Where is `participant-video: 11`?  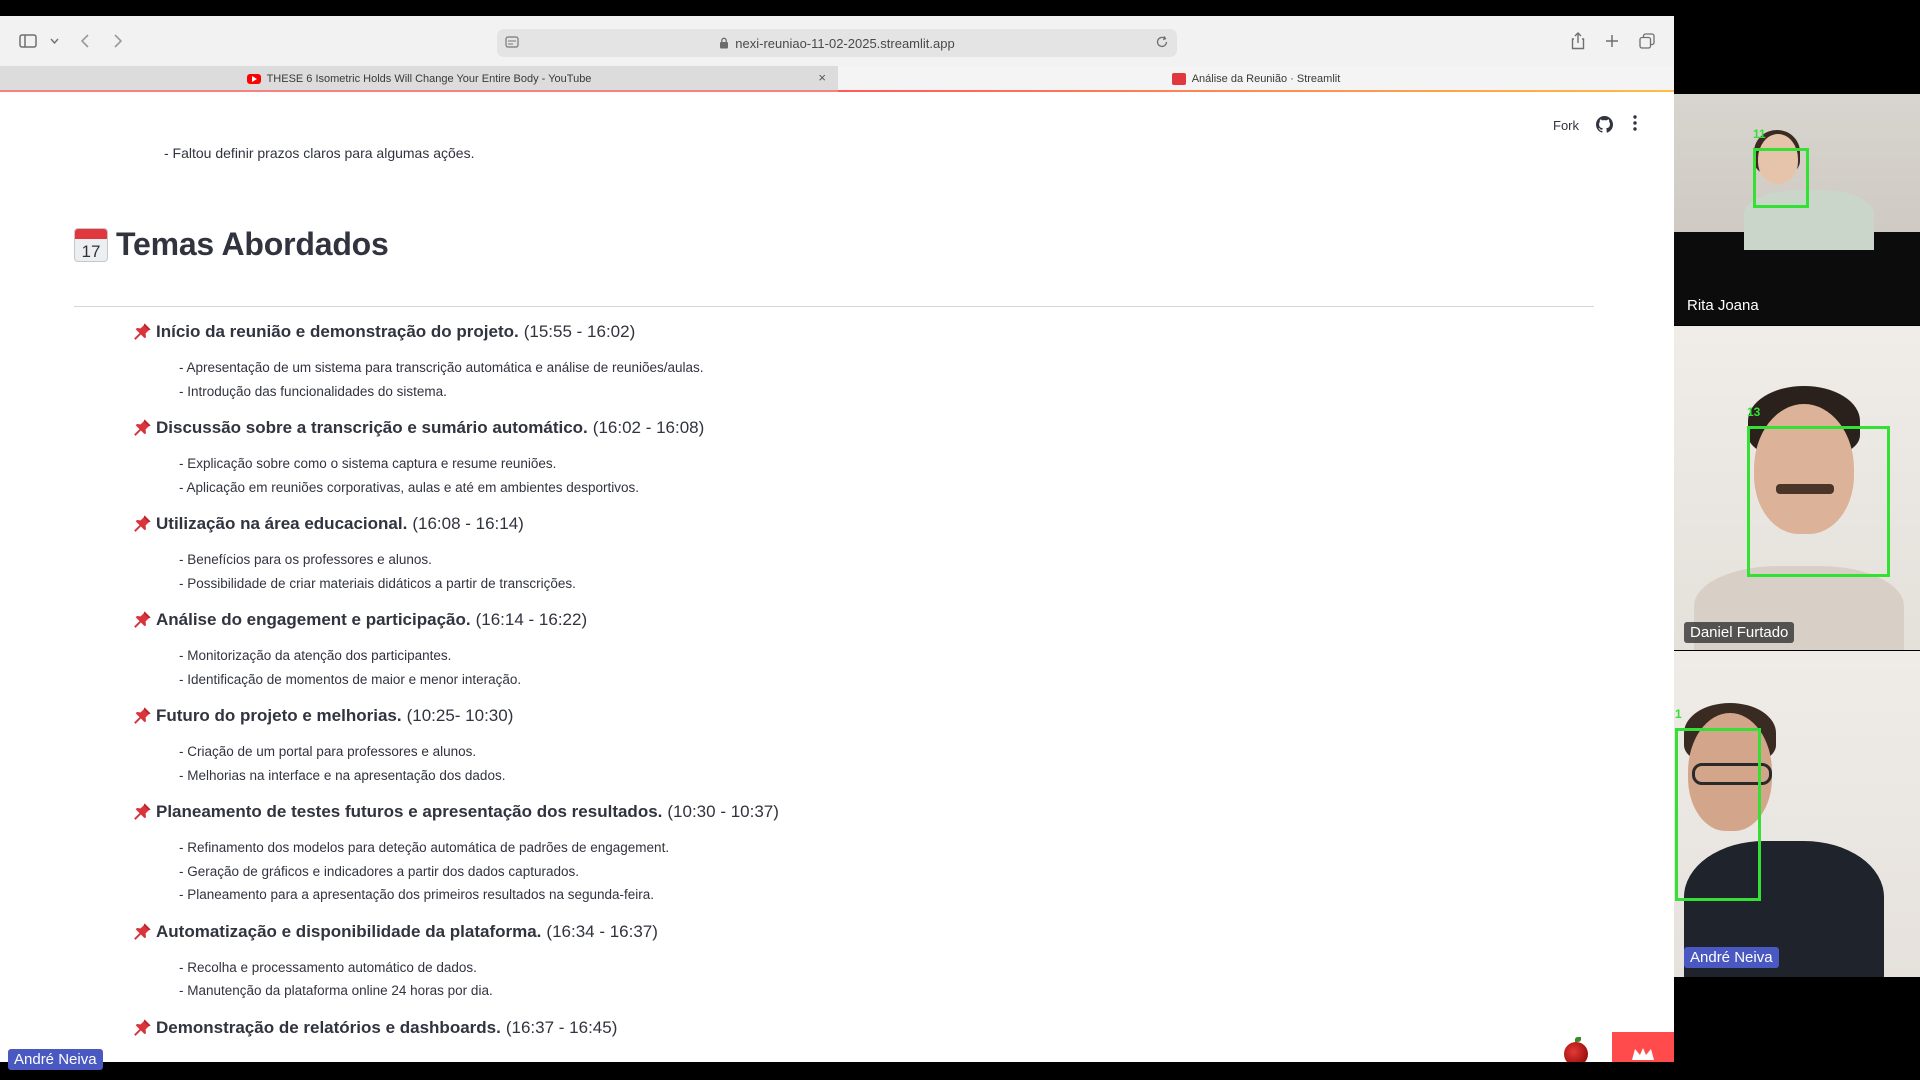
participant-video: 11 is located at coordinates (1797, 172).